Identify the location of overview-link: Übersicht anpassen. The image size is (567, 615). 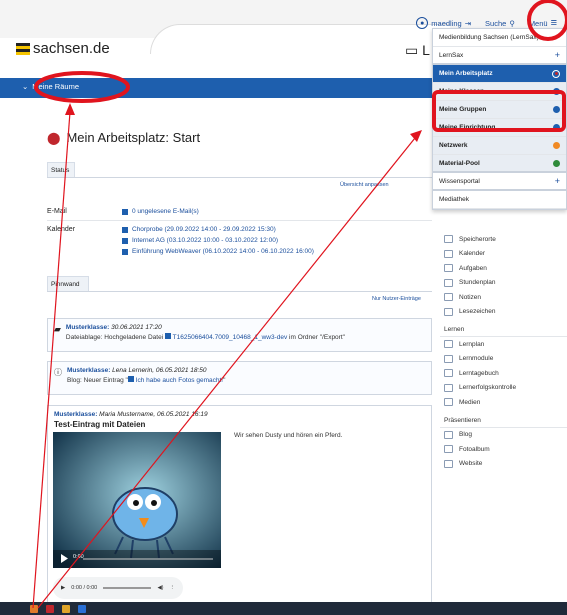
(364, 185).